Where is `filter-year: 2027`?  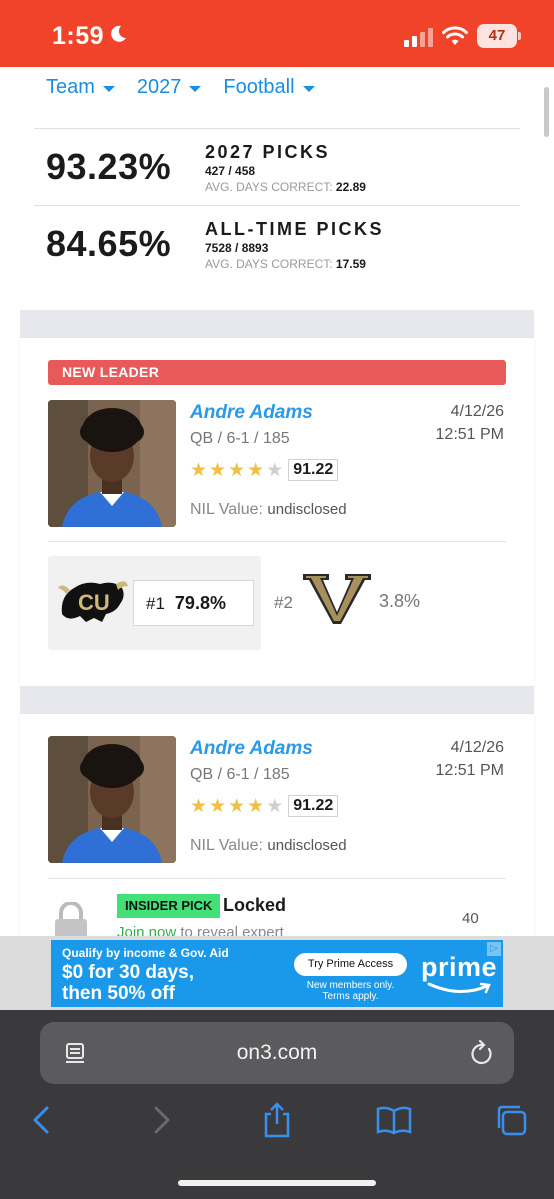
filter-year: 2027 is located at coordinates (169, 87).